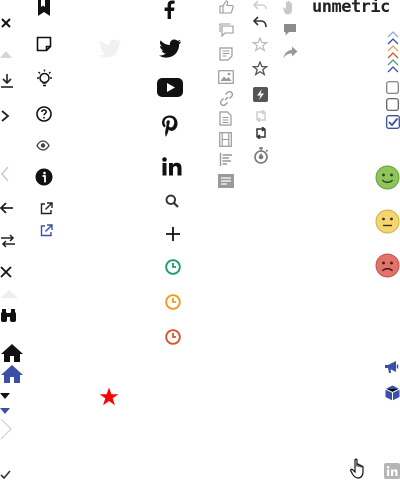 The image size is (400, 480). I want to click on film-icon, so click(225, 139).